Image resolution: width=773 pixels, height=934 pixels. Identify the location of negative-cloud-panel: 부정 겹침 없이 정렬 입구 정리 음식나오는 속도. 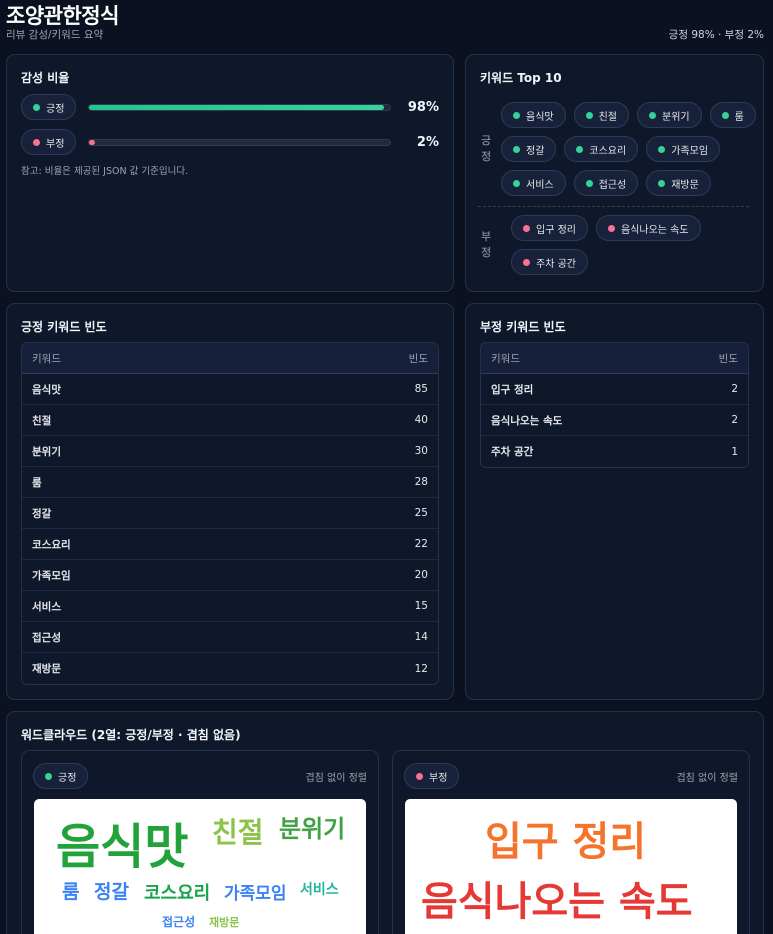
(571, 842).